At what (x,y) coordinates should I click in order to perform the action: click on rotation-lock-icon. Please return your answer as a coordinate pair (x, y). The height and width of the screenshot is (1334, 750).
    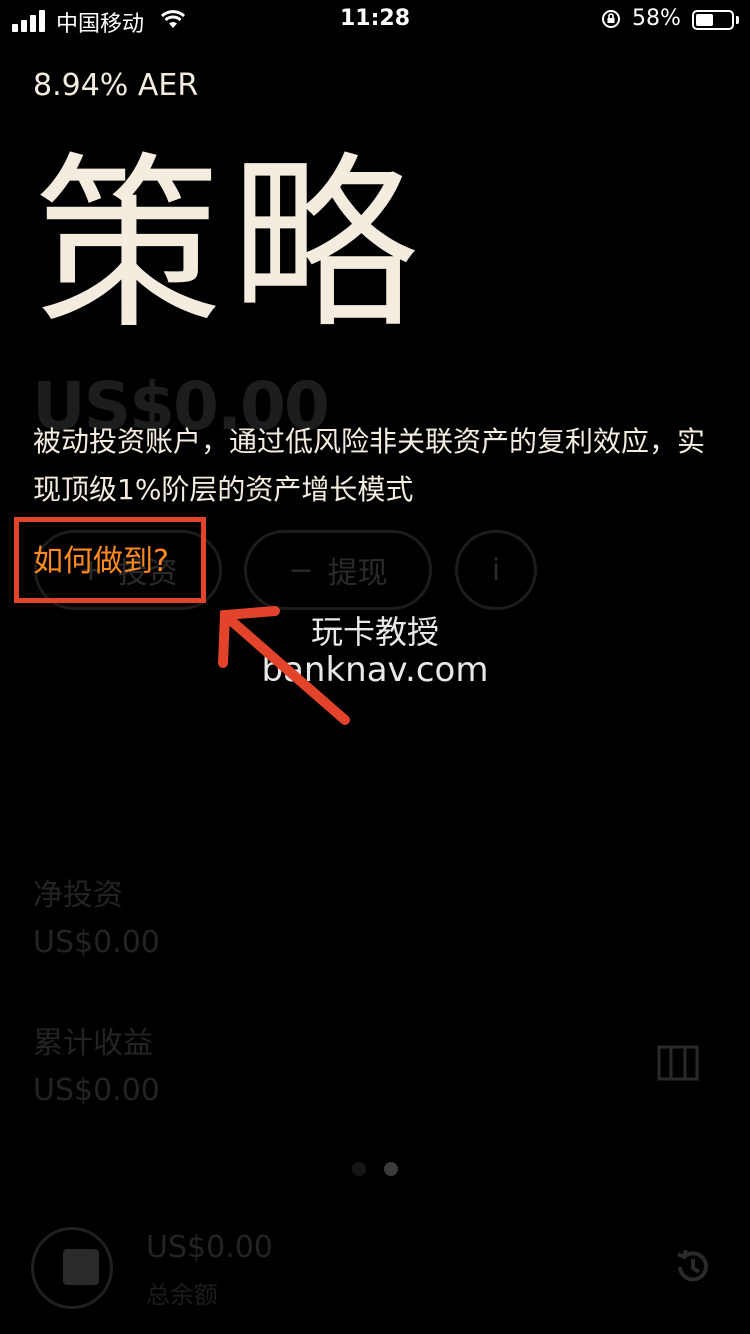
    Looking at the image, I should click on (611, 19).